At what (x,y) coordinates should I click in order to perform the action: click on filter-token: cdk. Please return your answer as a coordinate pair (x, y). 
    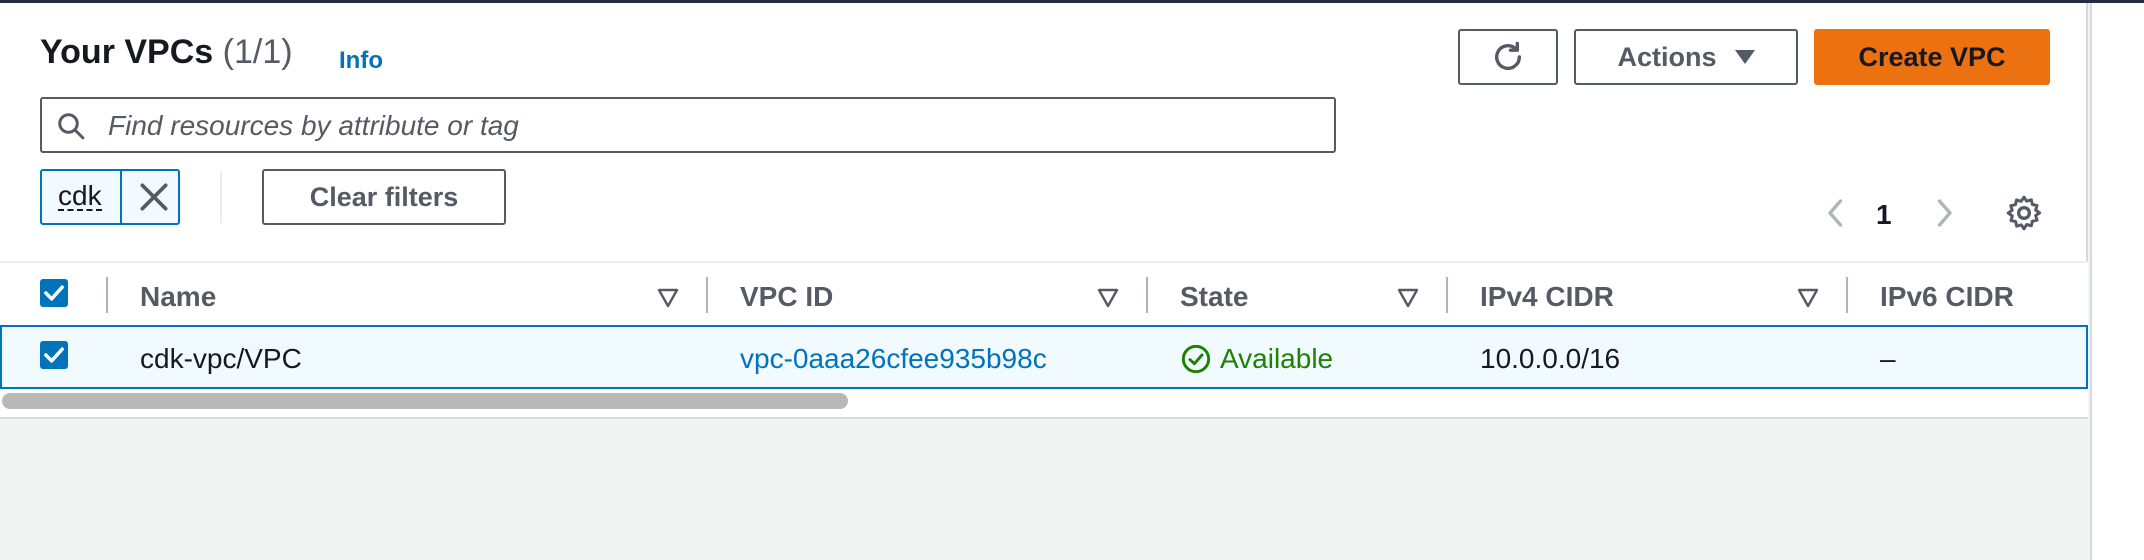
    Looking at the image, I should click on (110, 197).